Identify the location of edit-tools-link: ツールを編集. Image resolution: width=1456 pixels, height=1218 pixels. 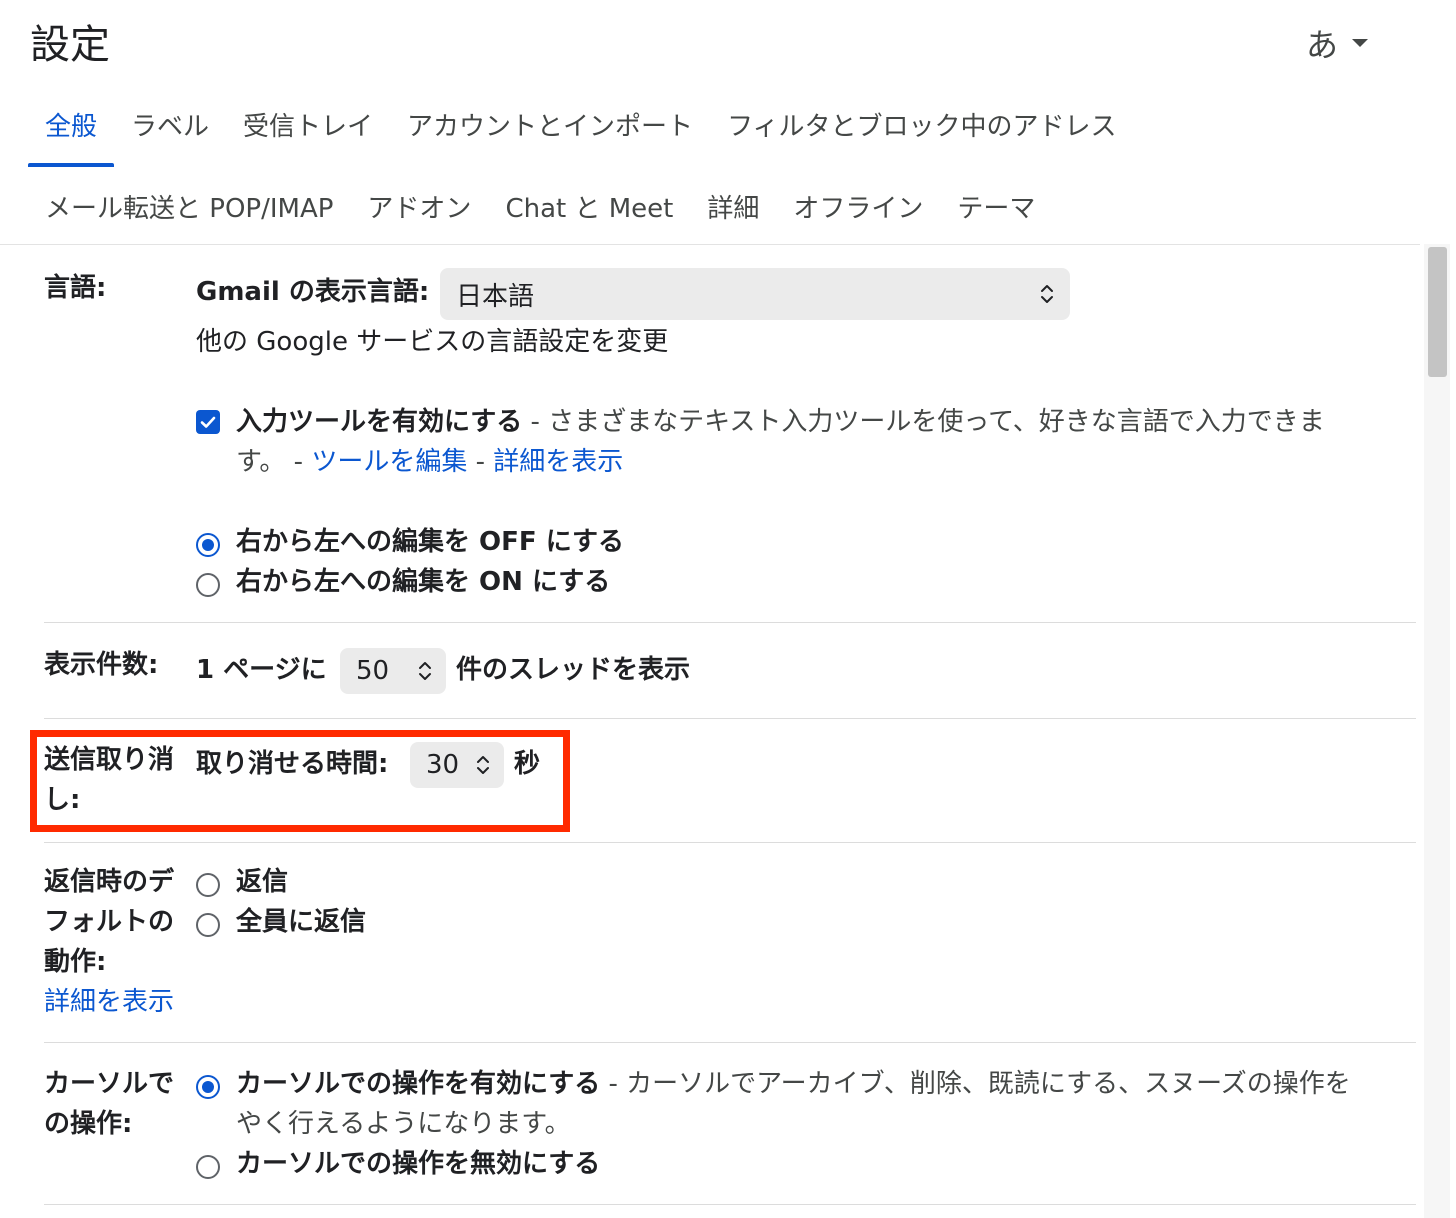
(389, 462).